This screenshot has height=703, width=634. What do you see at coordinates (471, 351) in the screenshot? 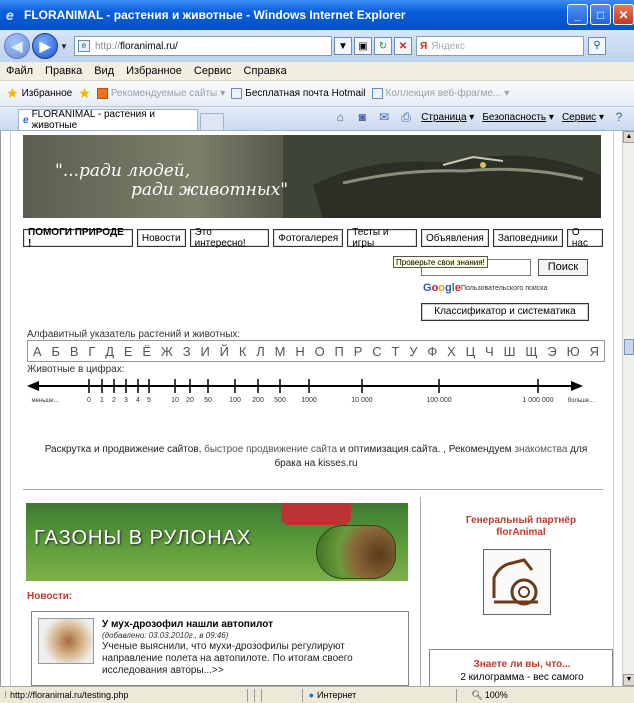
I see `alphabet-letter: Ц` at bounding box center [471, 351].